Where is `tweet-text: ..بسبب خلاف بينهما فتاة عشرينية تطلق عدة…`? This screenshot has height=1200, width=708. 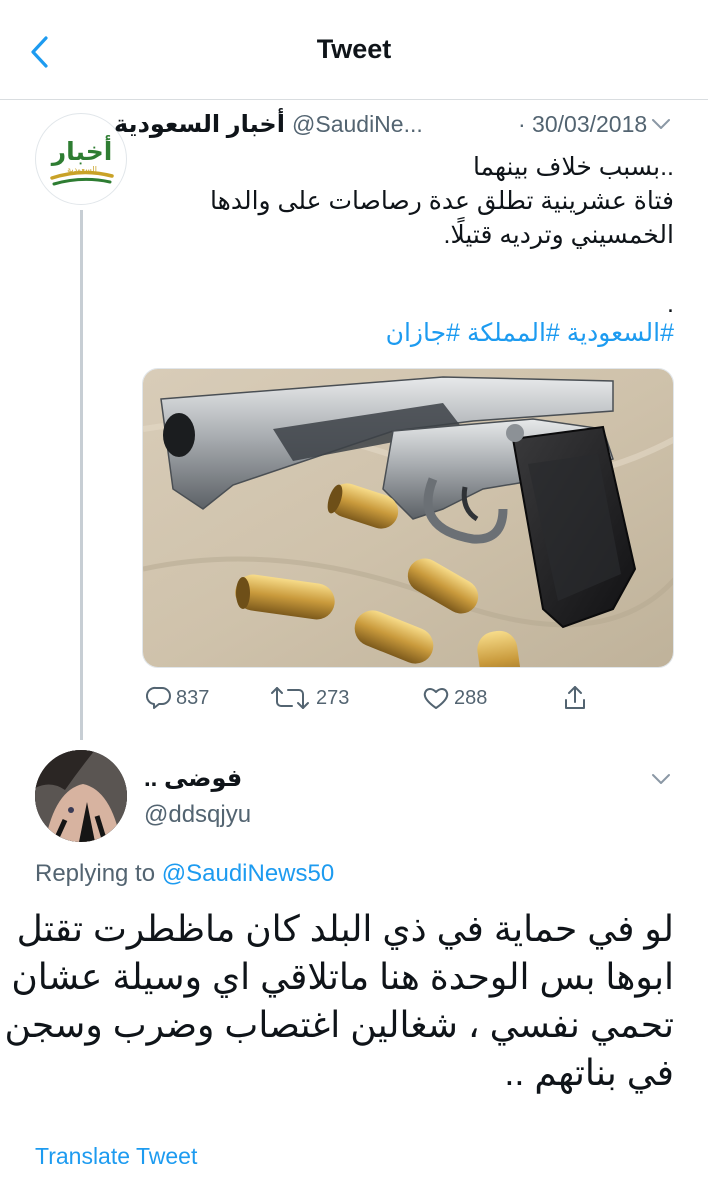 tweet-text: ..بسبب خلاف بينهما فتاة عشرينية تطلق عدة… is located at coordinates (414, 201).